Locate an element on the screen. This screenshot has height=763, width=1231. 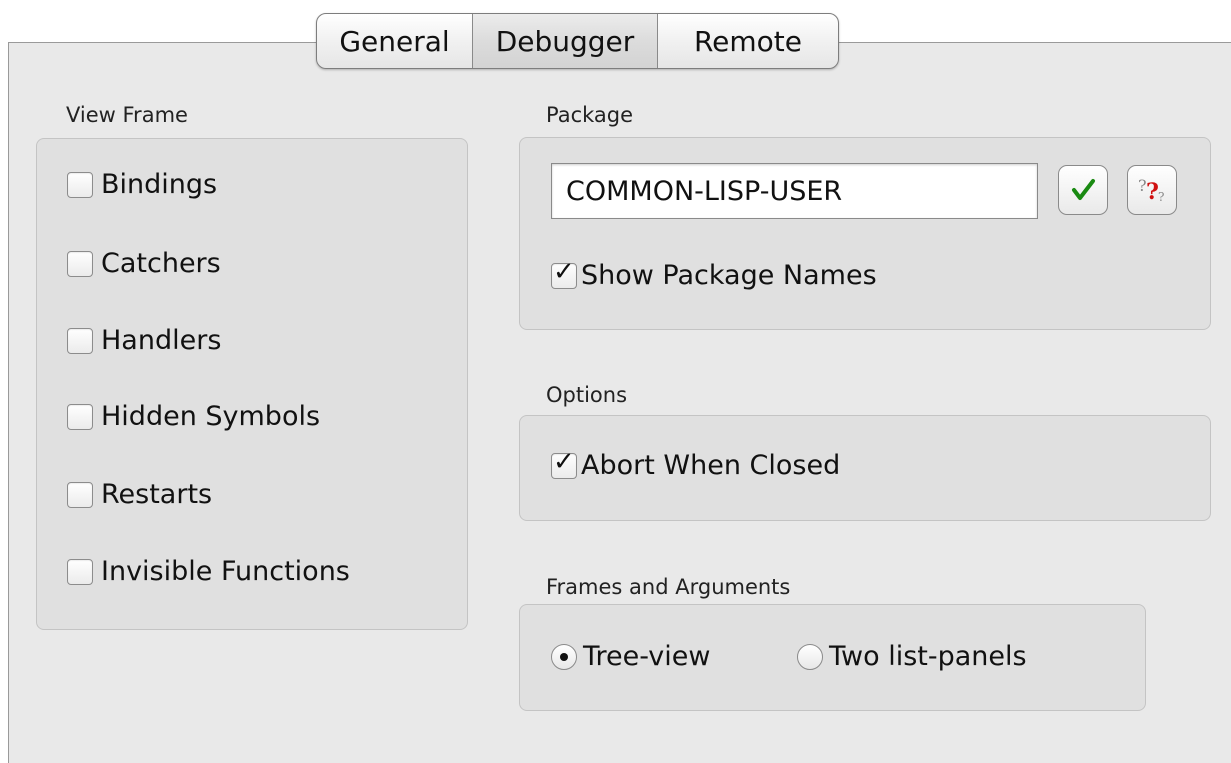
package-input is located at coordinates (794, 191).